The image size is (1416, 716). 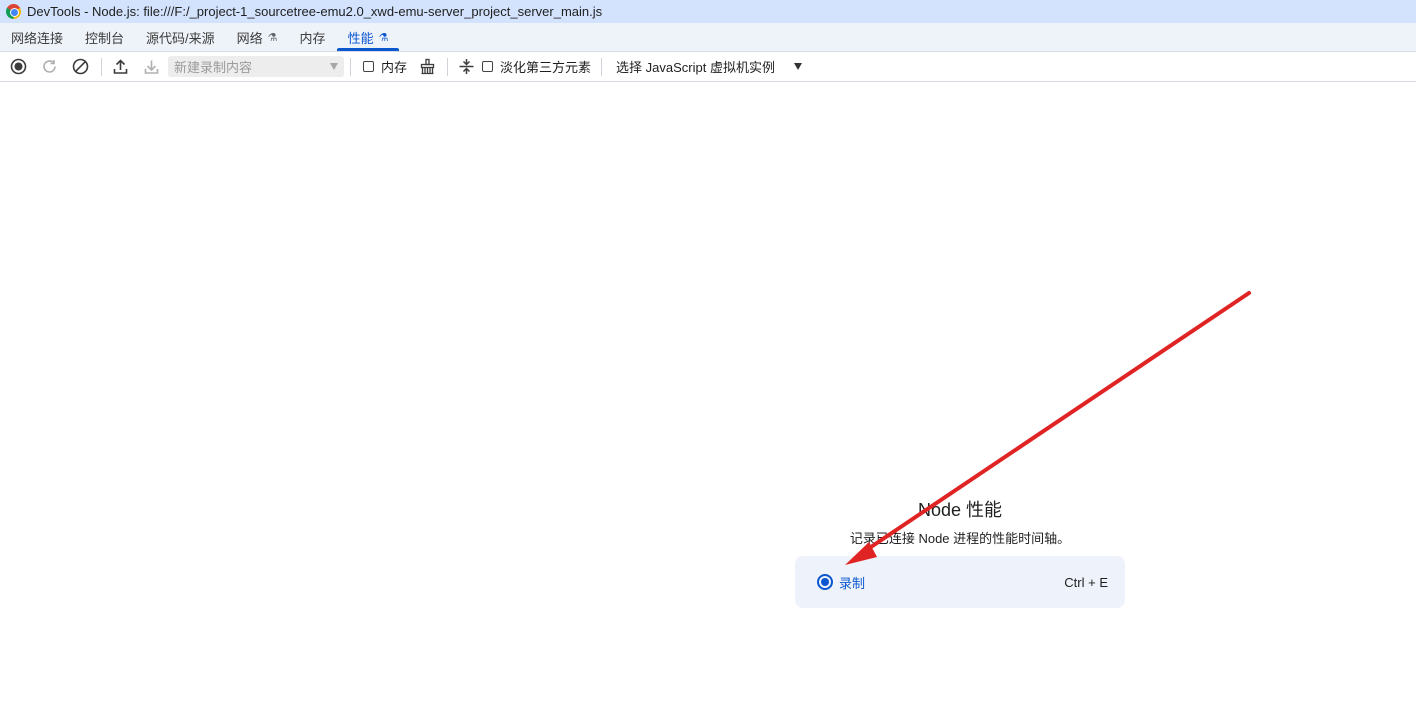 I want to click on garbage-collect-icon, so click(x=427, y=66).